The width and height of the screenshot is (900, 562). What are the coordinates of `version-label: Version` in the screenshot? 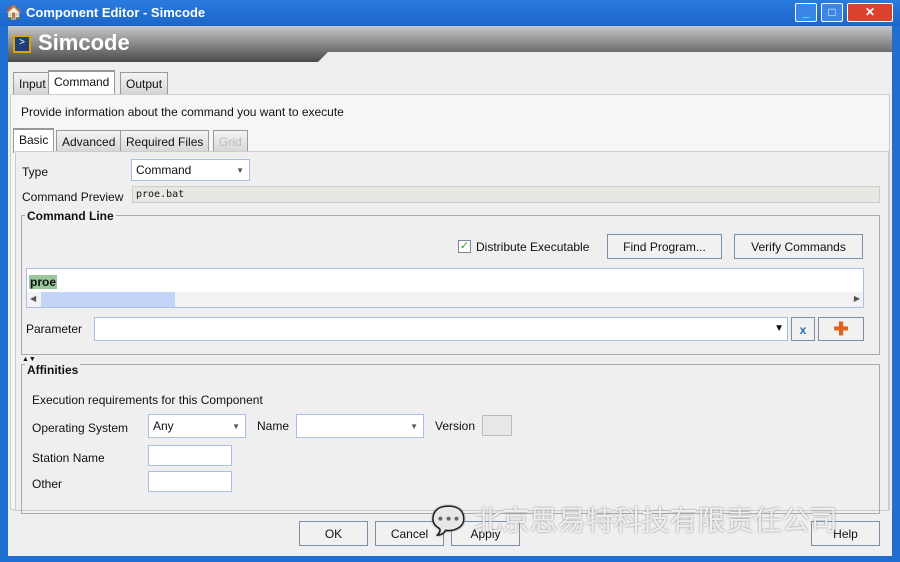 It's located at (455, 426).